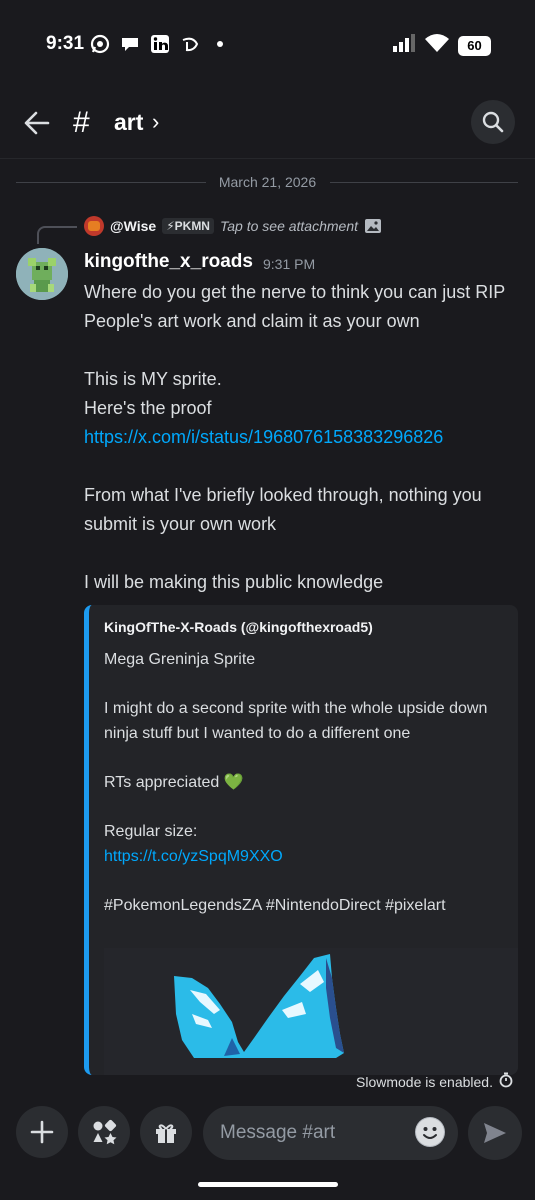 This screenshot has width=535, height=1200. I want to click on message-author: kingofthe_x_roads, so click(168, 262).